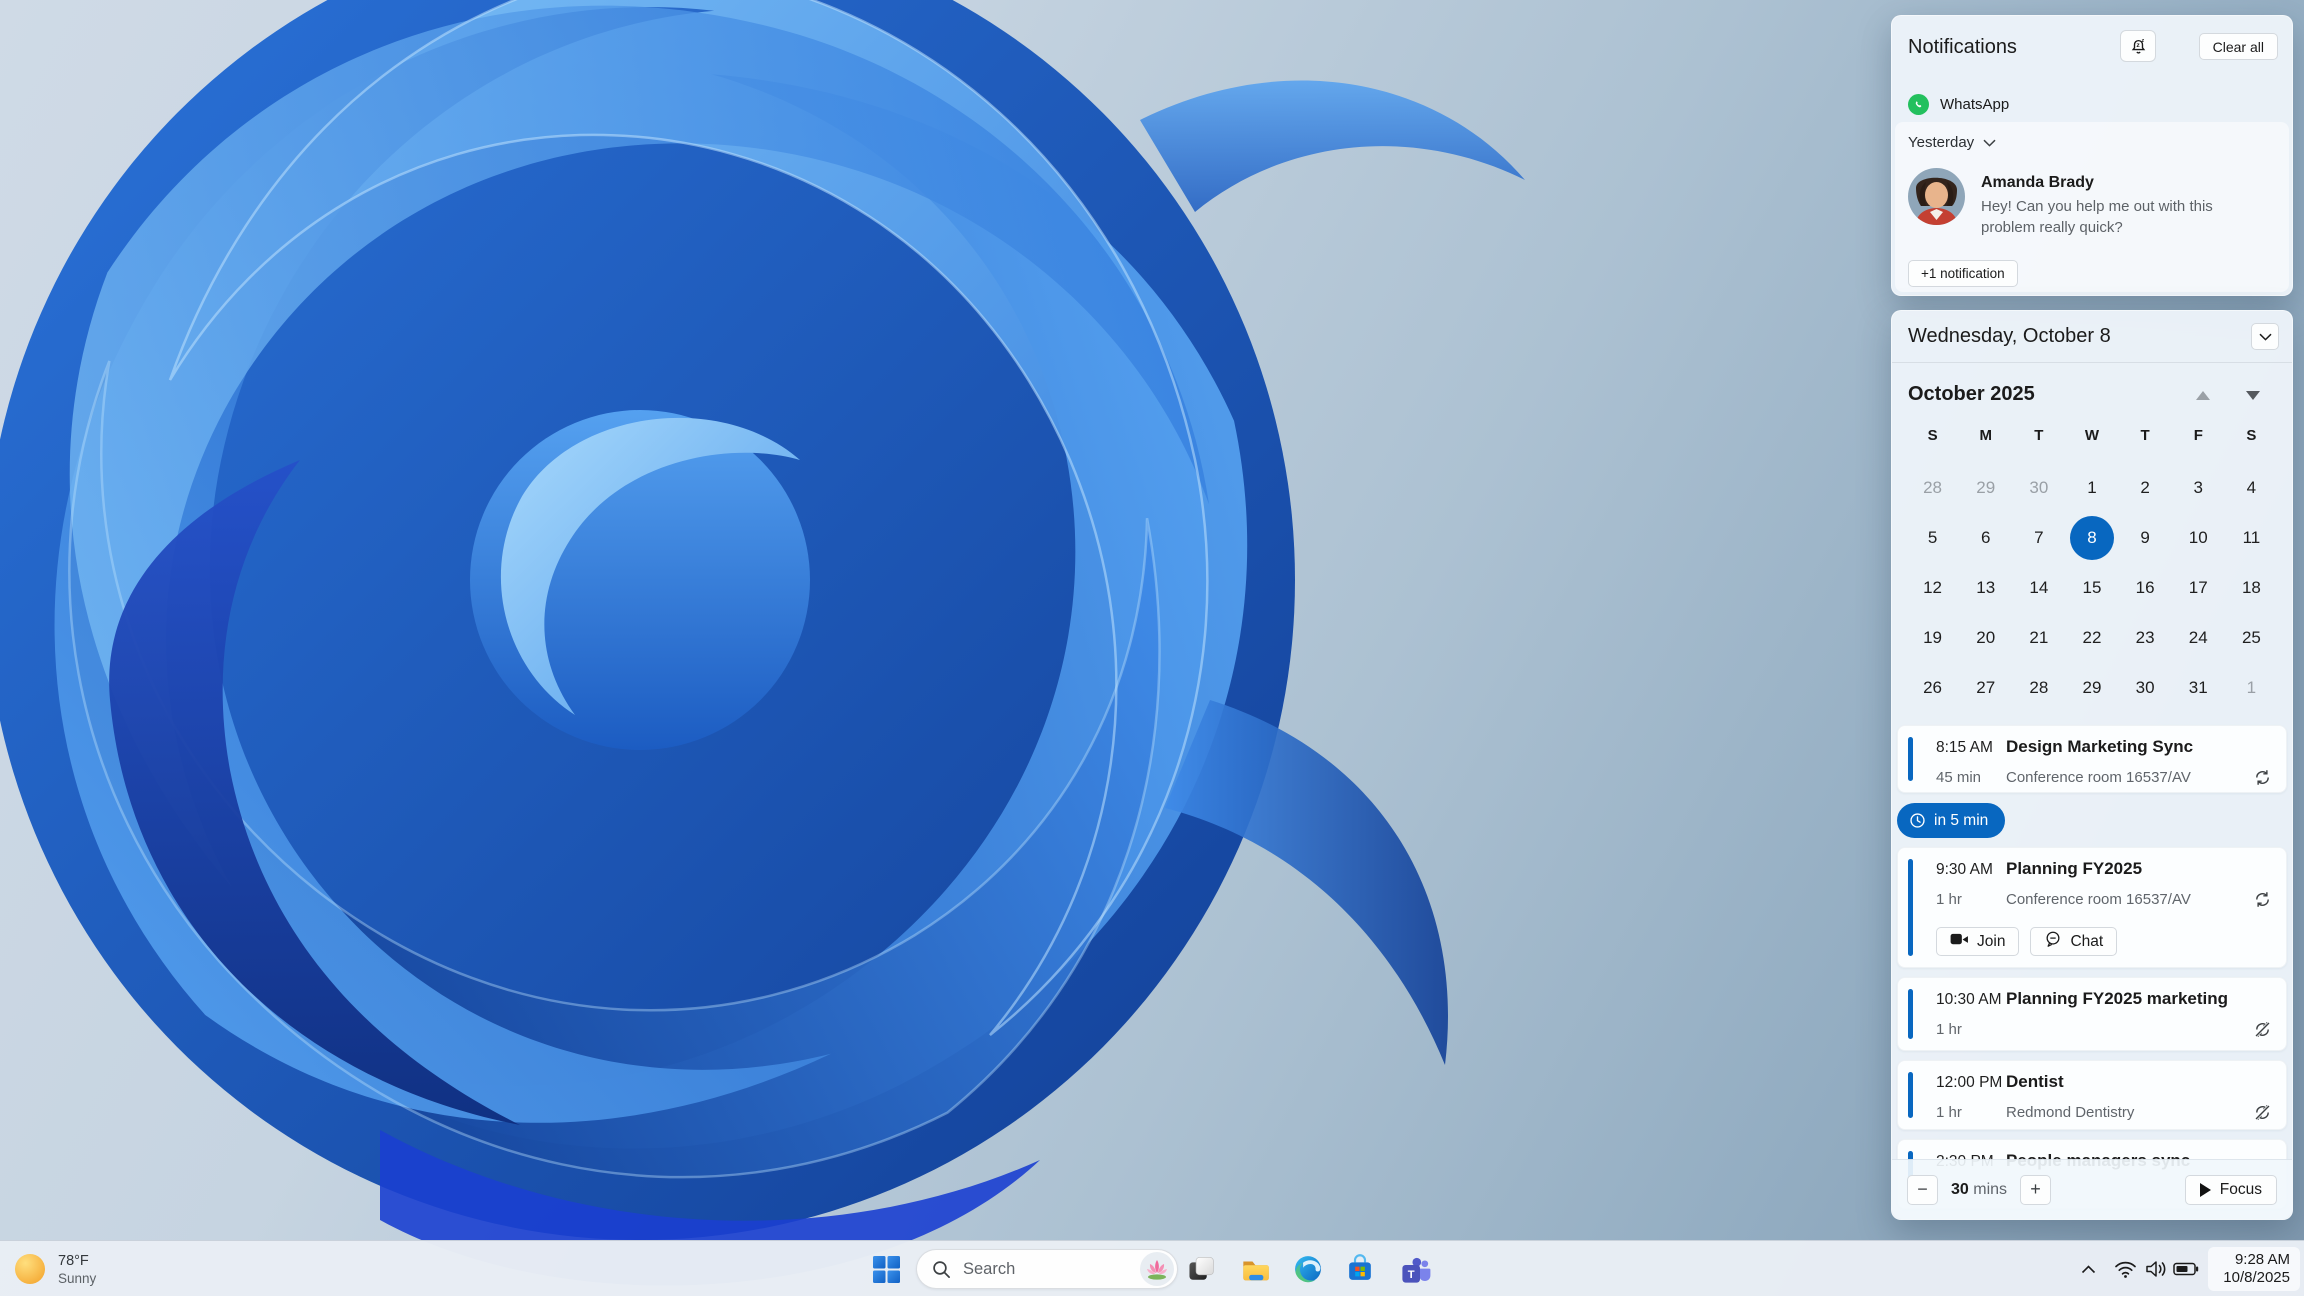 The image size is (2304, 1296). I want to click on event-action-label: Join, so click(1991, 941).